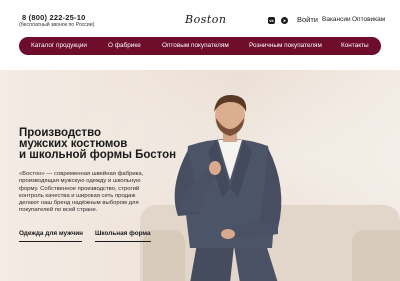  I want to click on hero-title-line: и школьной формы Бостон, so click(98, 155).